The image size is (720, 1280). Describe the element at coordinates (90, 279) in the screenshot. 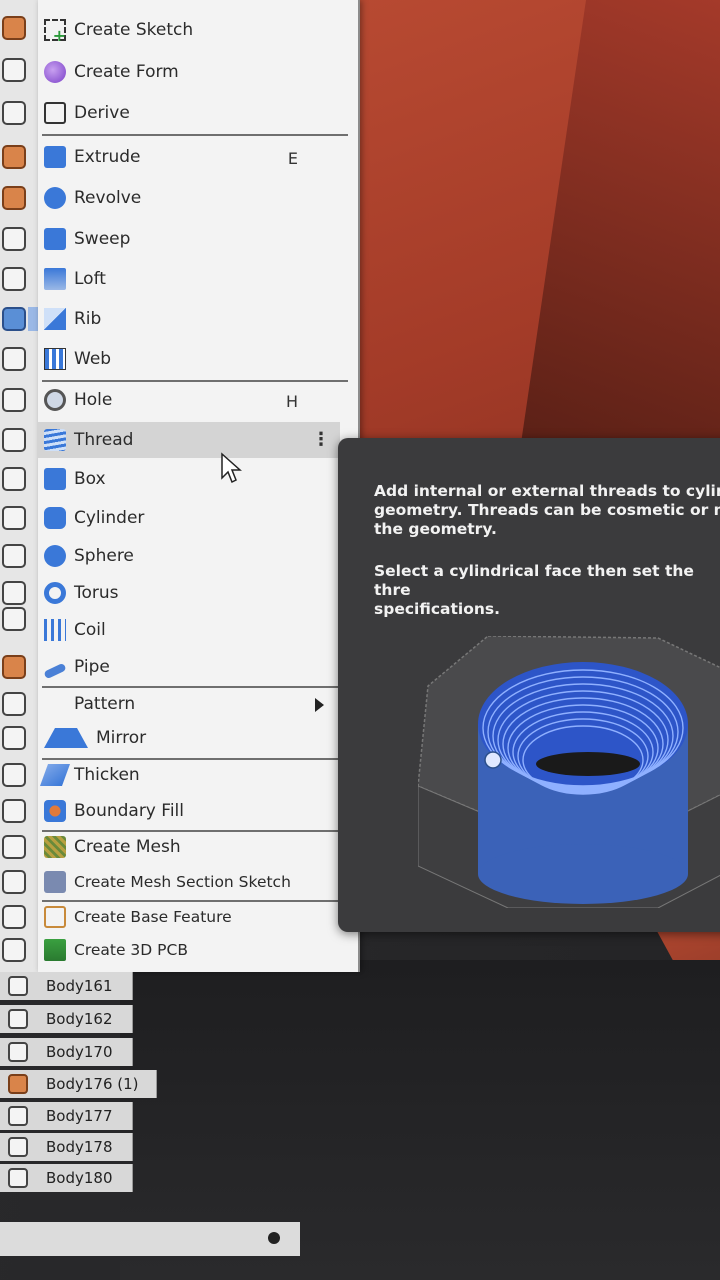

I see `menu-item-label: Loft` at that location.